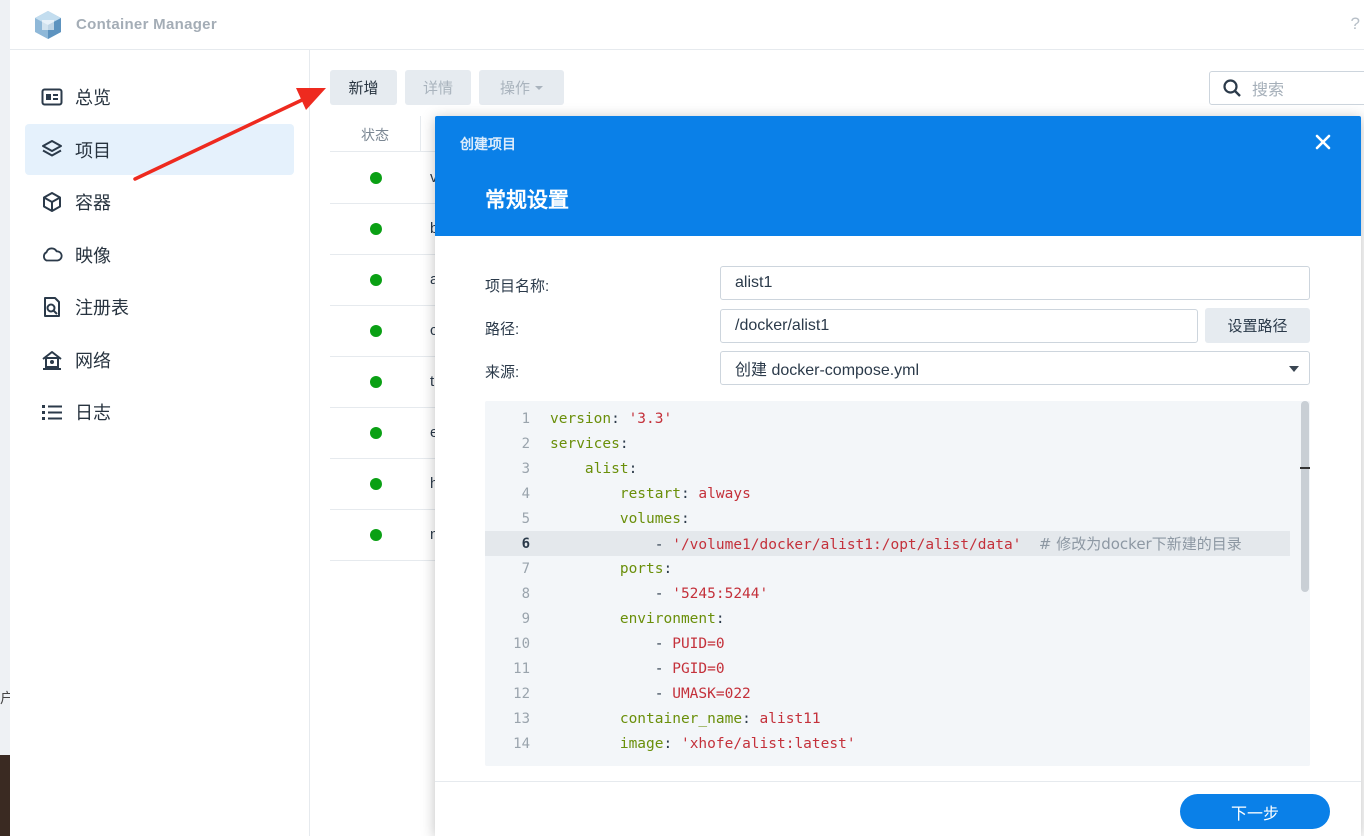  Describe the element at coordinates (1294, 369) in the screenshot. I see `chevron-down-icon` at that location.